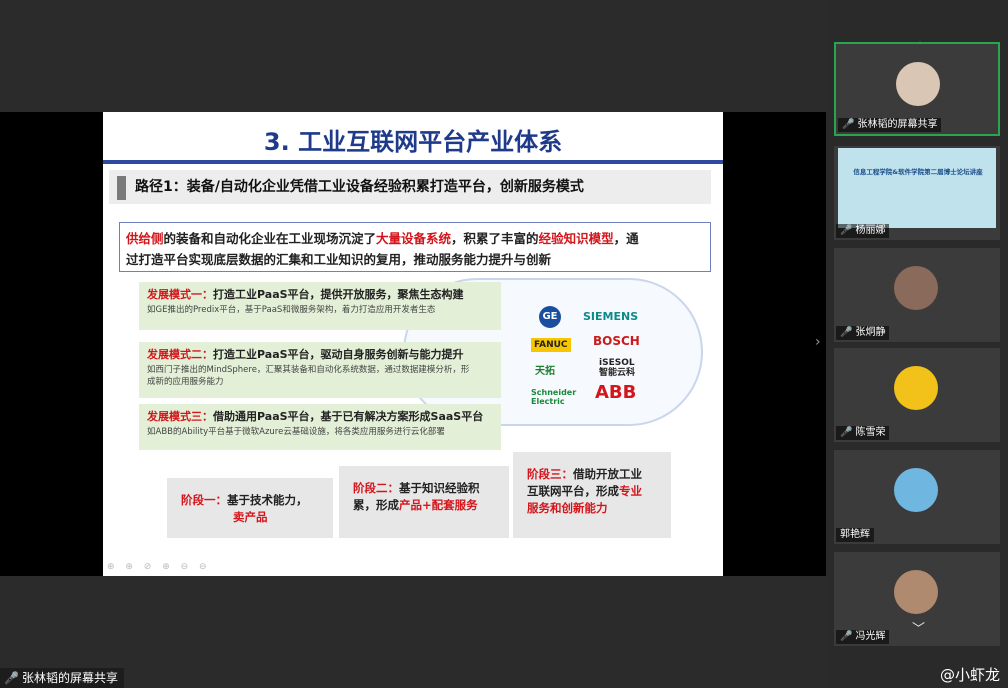 Image resolution: width=1008 pixels, height=688 pixels. I want to click on stage-2: 阶段二：基于知识经验积 累，形成产品+配套服务, so click(424, 502).